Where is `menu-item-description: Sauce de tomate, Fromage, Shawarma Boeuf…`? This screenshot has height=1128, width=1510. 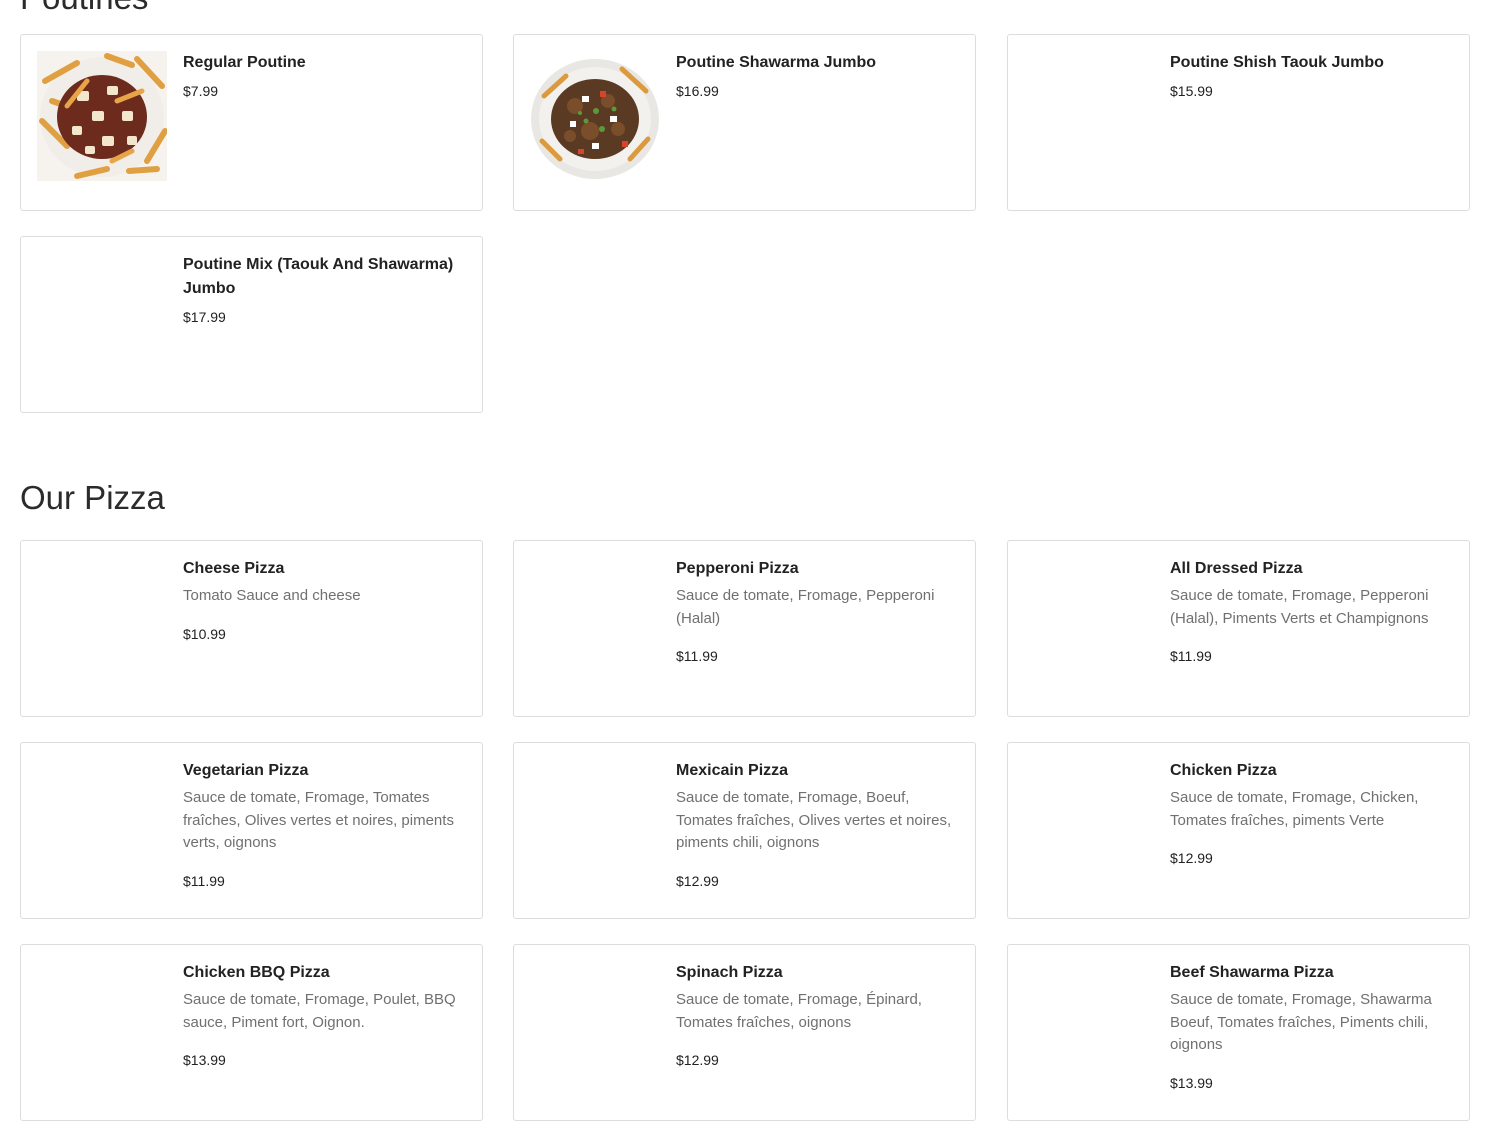 menu-item-description: Sauce de tomate, Fromage, Shawarma Boeuf… is located at coordinates (1301, 1022).